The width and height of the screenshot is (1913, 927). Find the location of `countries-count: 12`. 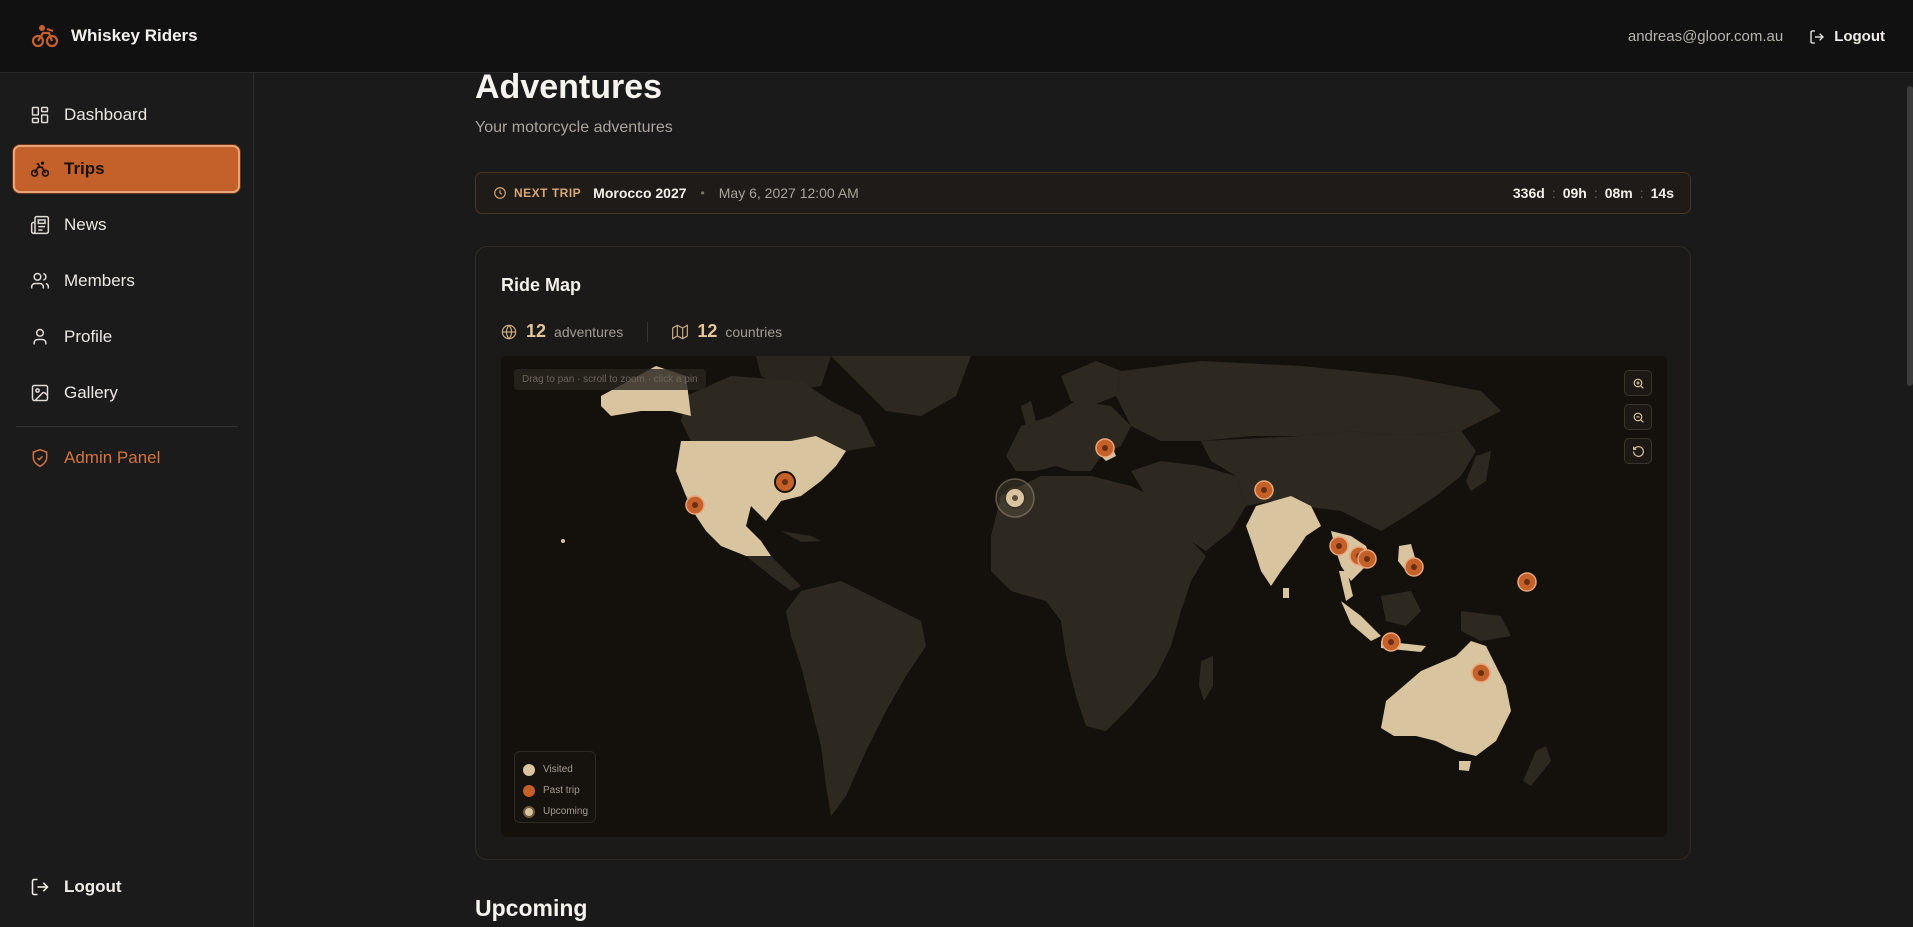

countries-count: 12 is located at coordinates (707, 331).